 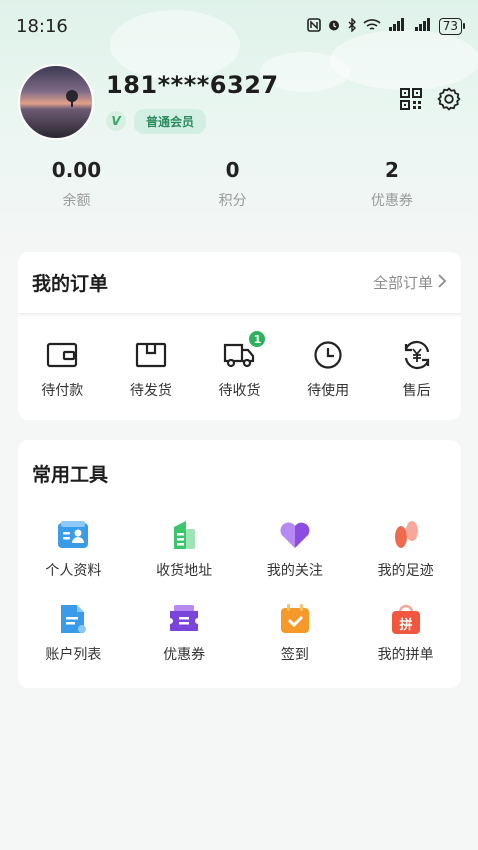 I want to click on bluetooth-icon, so click(x=352, y=25).